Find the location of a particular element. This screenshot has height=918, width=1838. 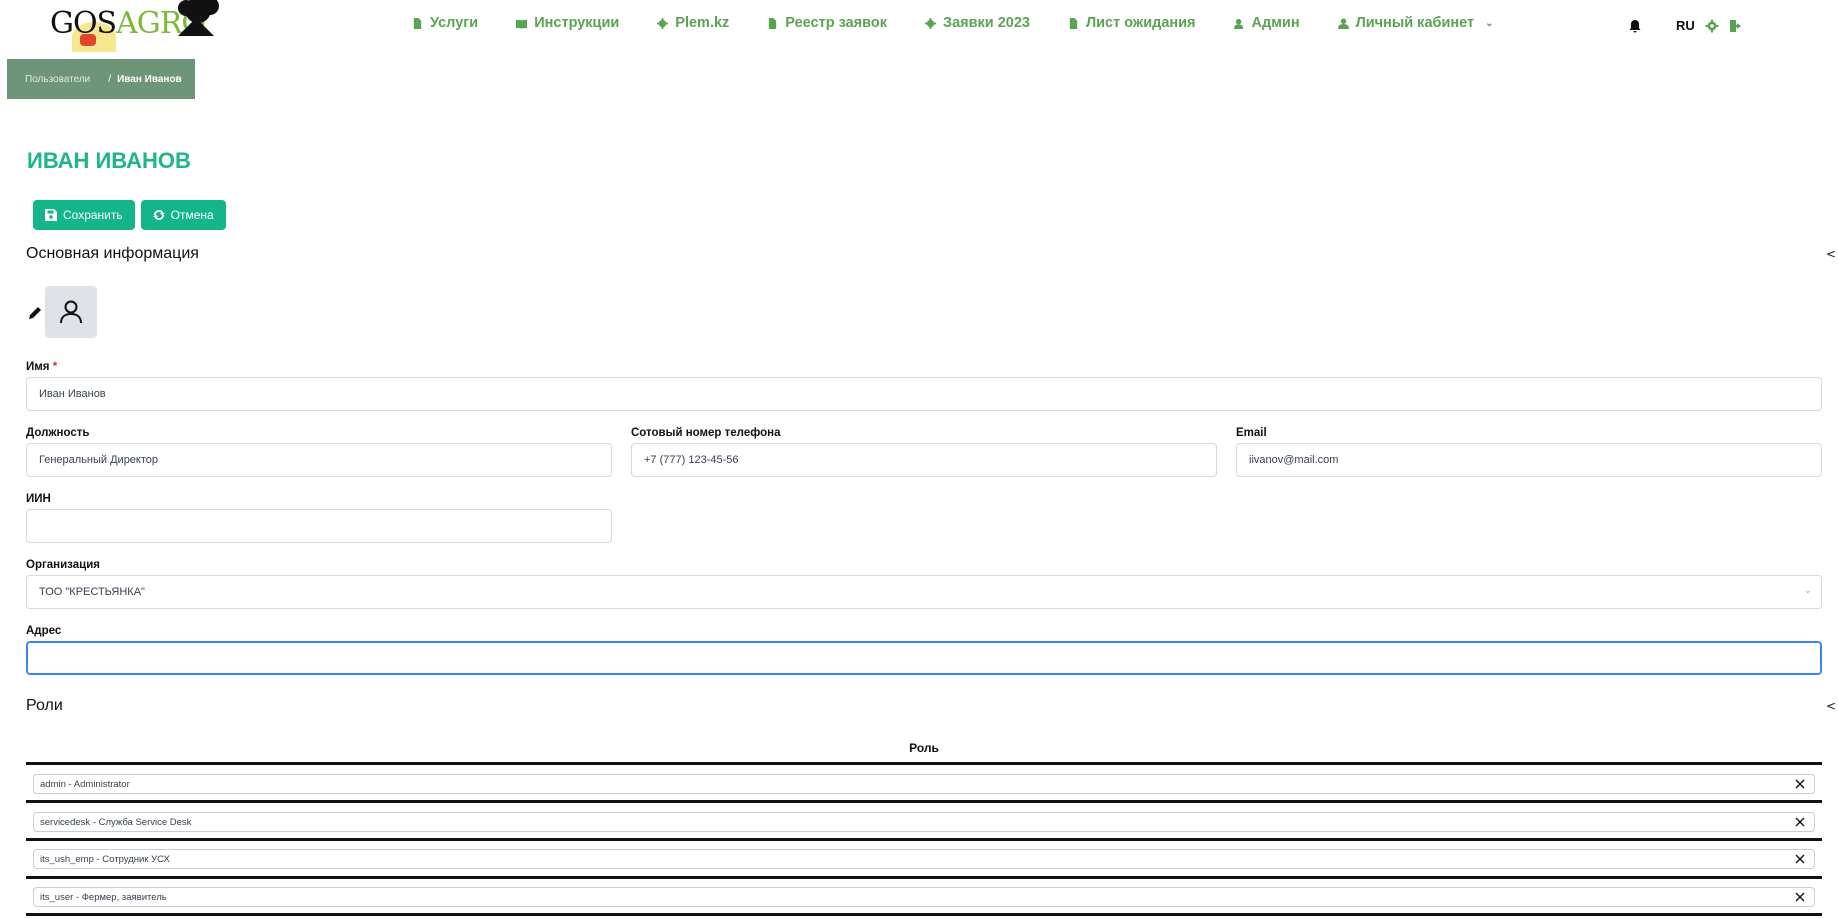

iin-input is located at coordinates (319, 526).